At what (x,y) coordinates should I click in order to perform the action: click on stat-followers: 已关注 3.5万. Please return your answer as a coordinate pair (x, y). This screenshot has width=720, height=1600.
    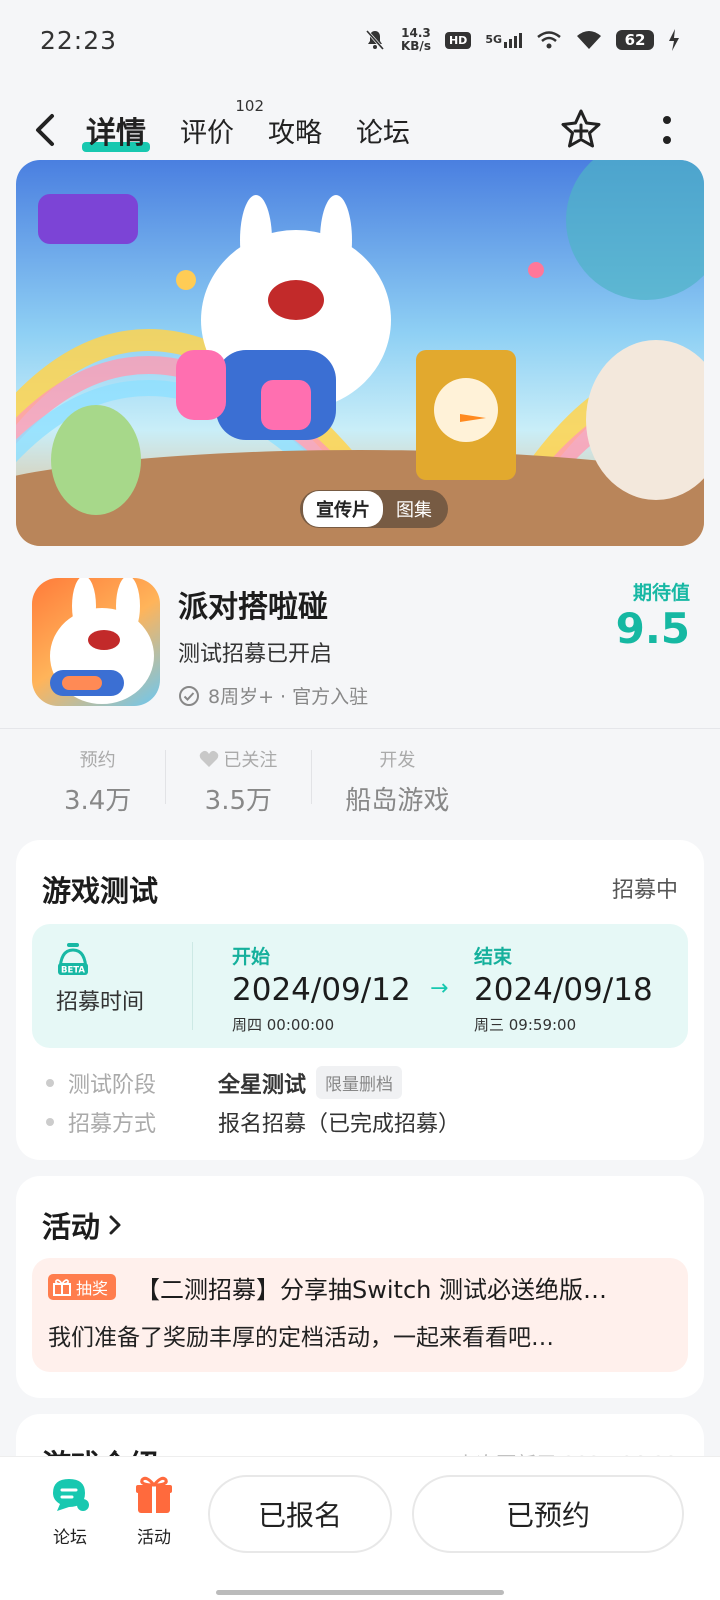
    Looking at the image, I should click on (238, 781).